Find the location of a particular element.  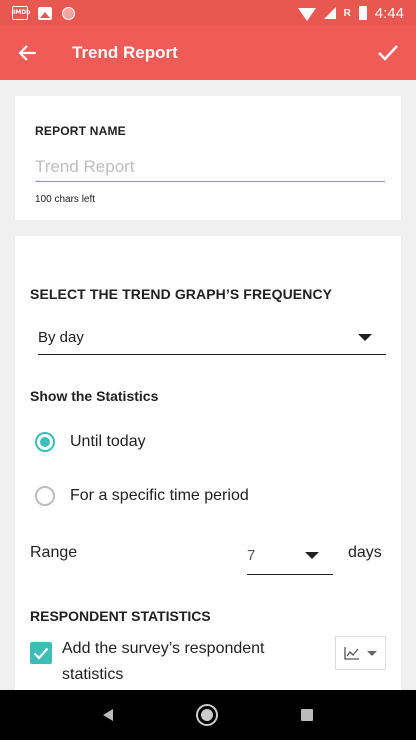

status-bar: IMDb R 4:44 is located at coordinates (208, 13).